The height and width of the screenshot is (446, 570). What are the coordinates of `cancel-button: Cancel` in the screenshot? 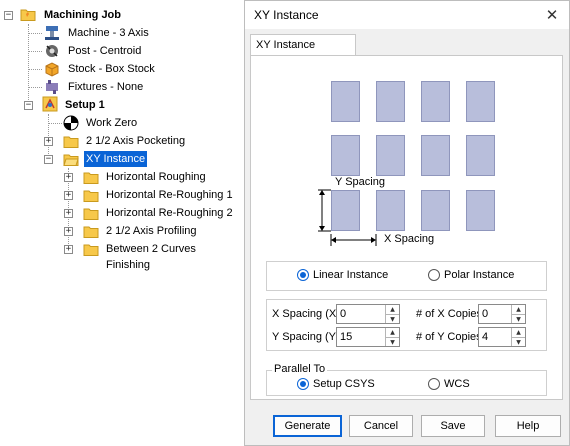 It's located at (381, 426).